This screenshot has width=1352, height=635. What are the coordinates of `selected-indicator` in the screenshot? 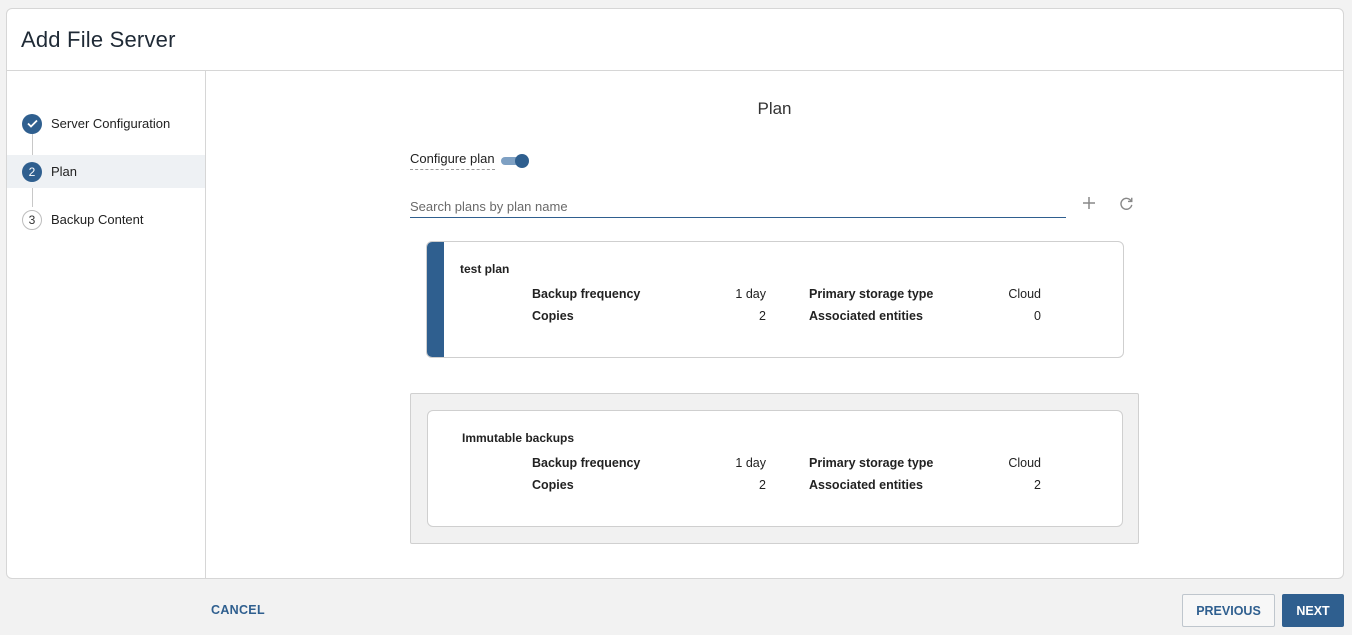 It's located at (435, 299).